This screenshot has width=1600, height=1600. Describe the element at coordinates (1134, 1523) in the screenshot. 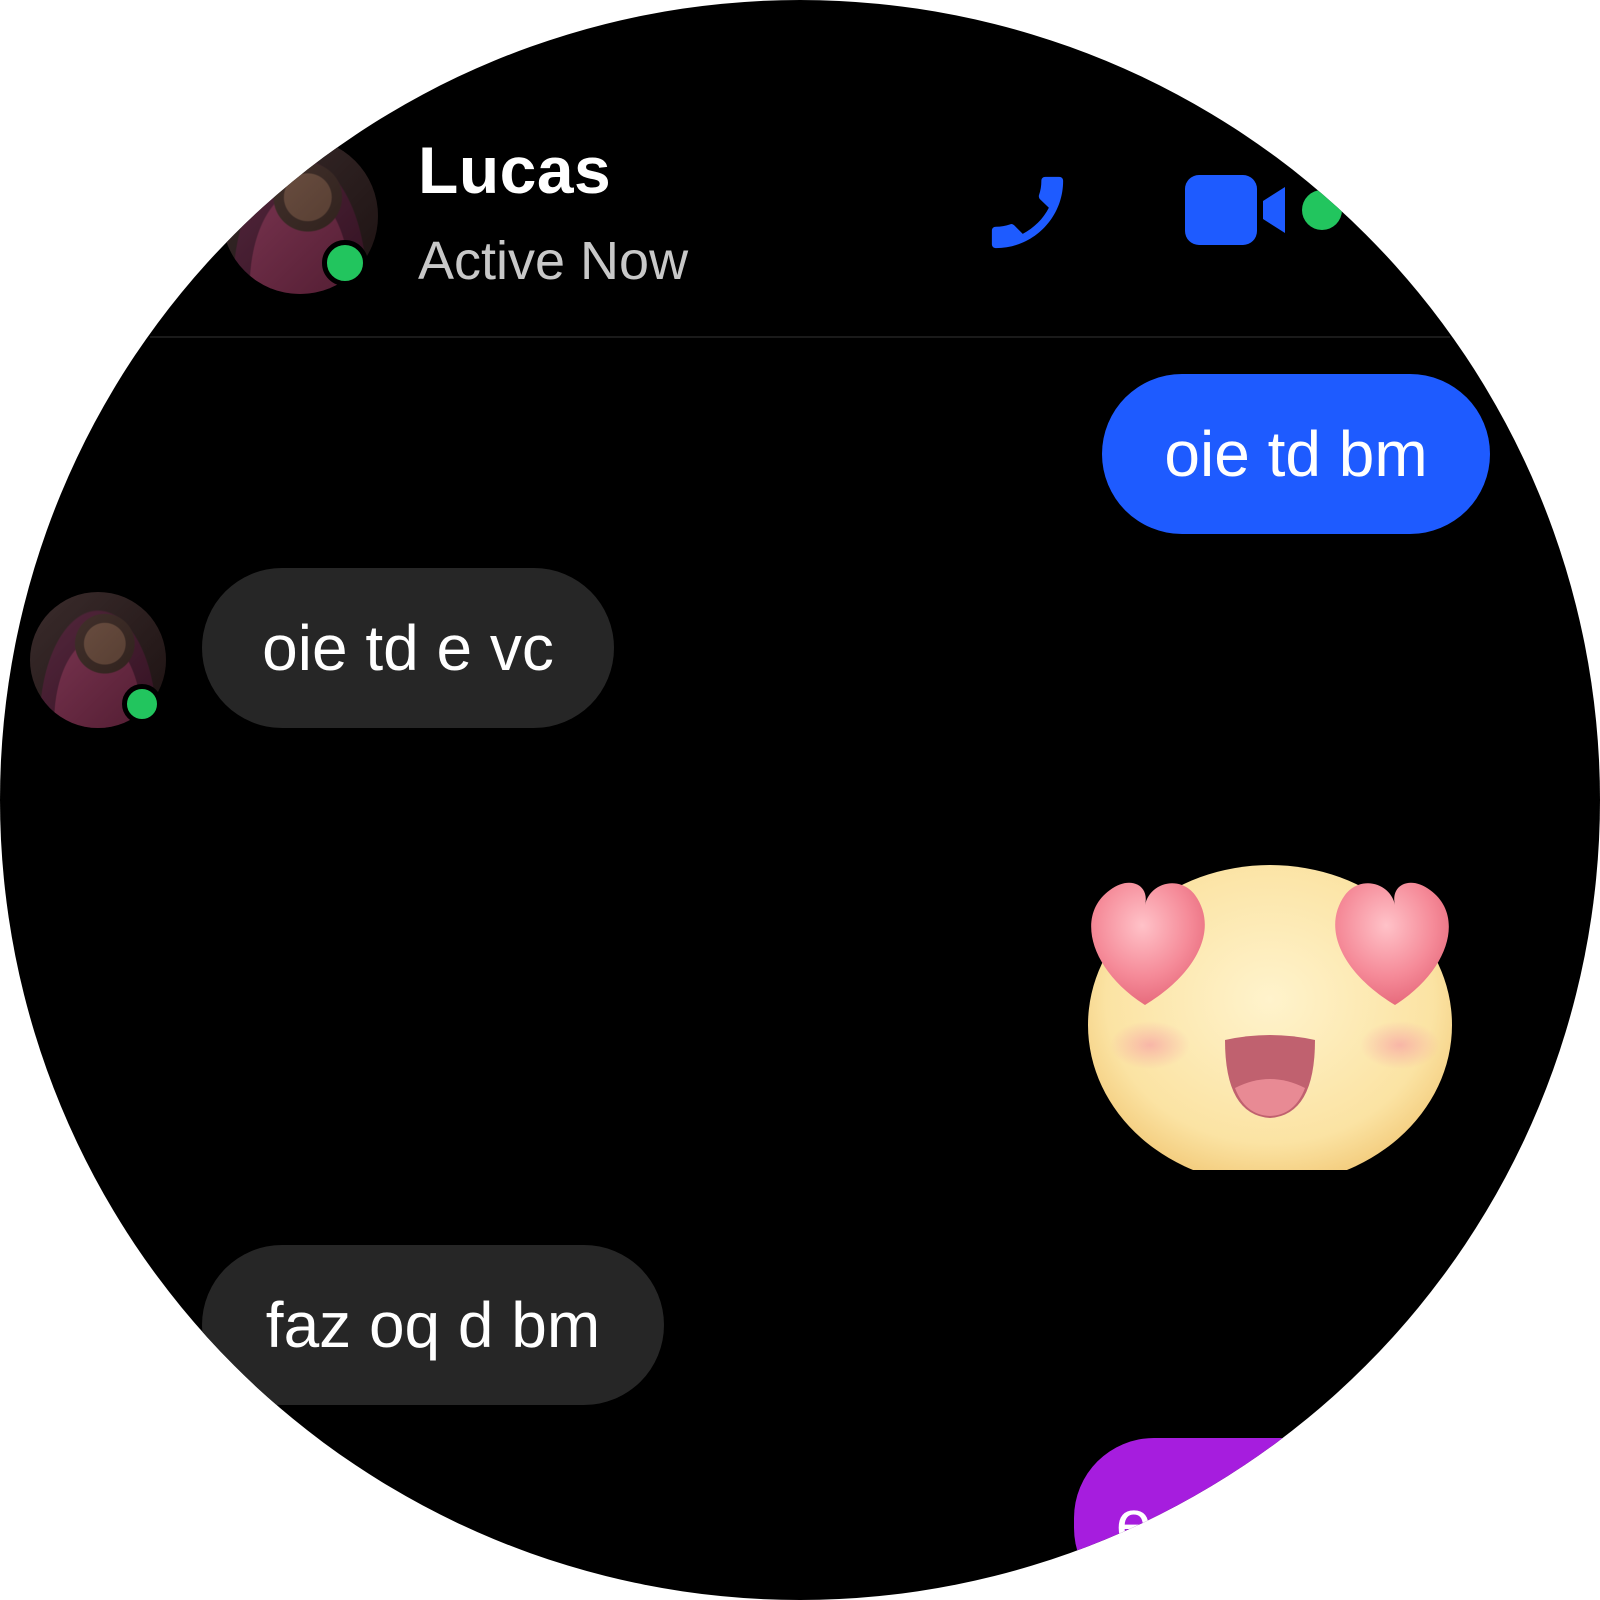

I see `message-text: e` at that location.